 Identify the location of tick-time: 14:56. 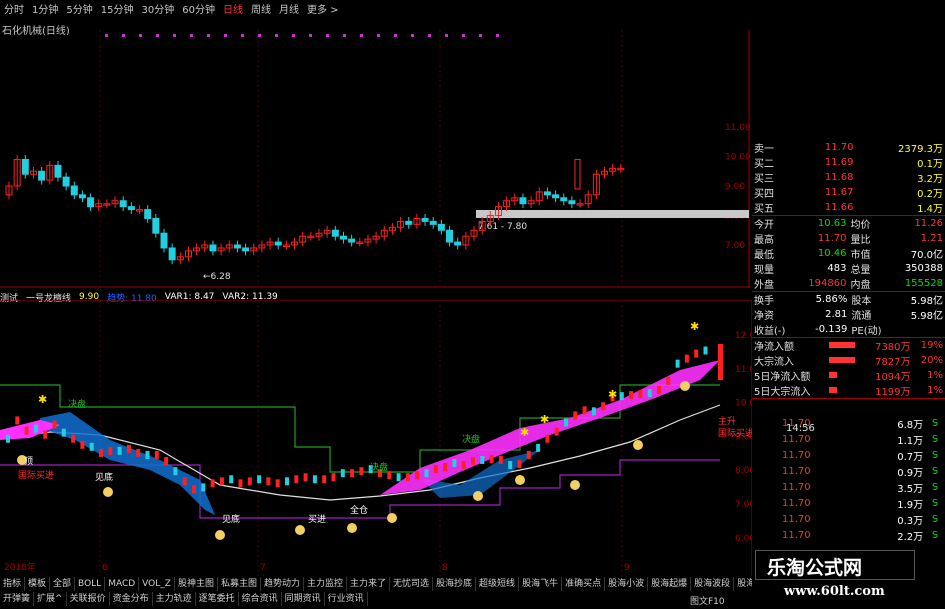
(800, 428).